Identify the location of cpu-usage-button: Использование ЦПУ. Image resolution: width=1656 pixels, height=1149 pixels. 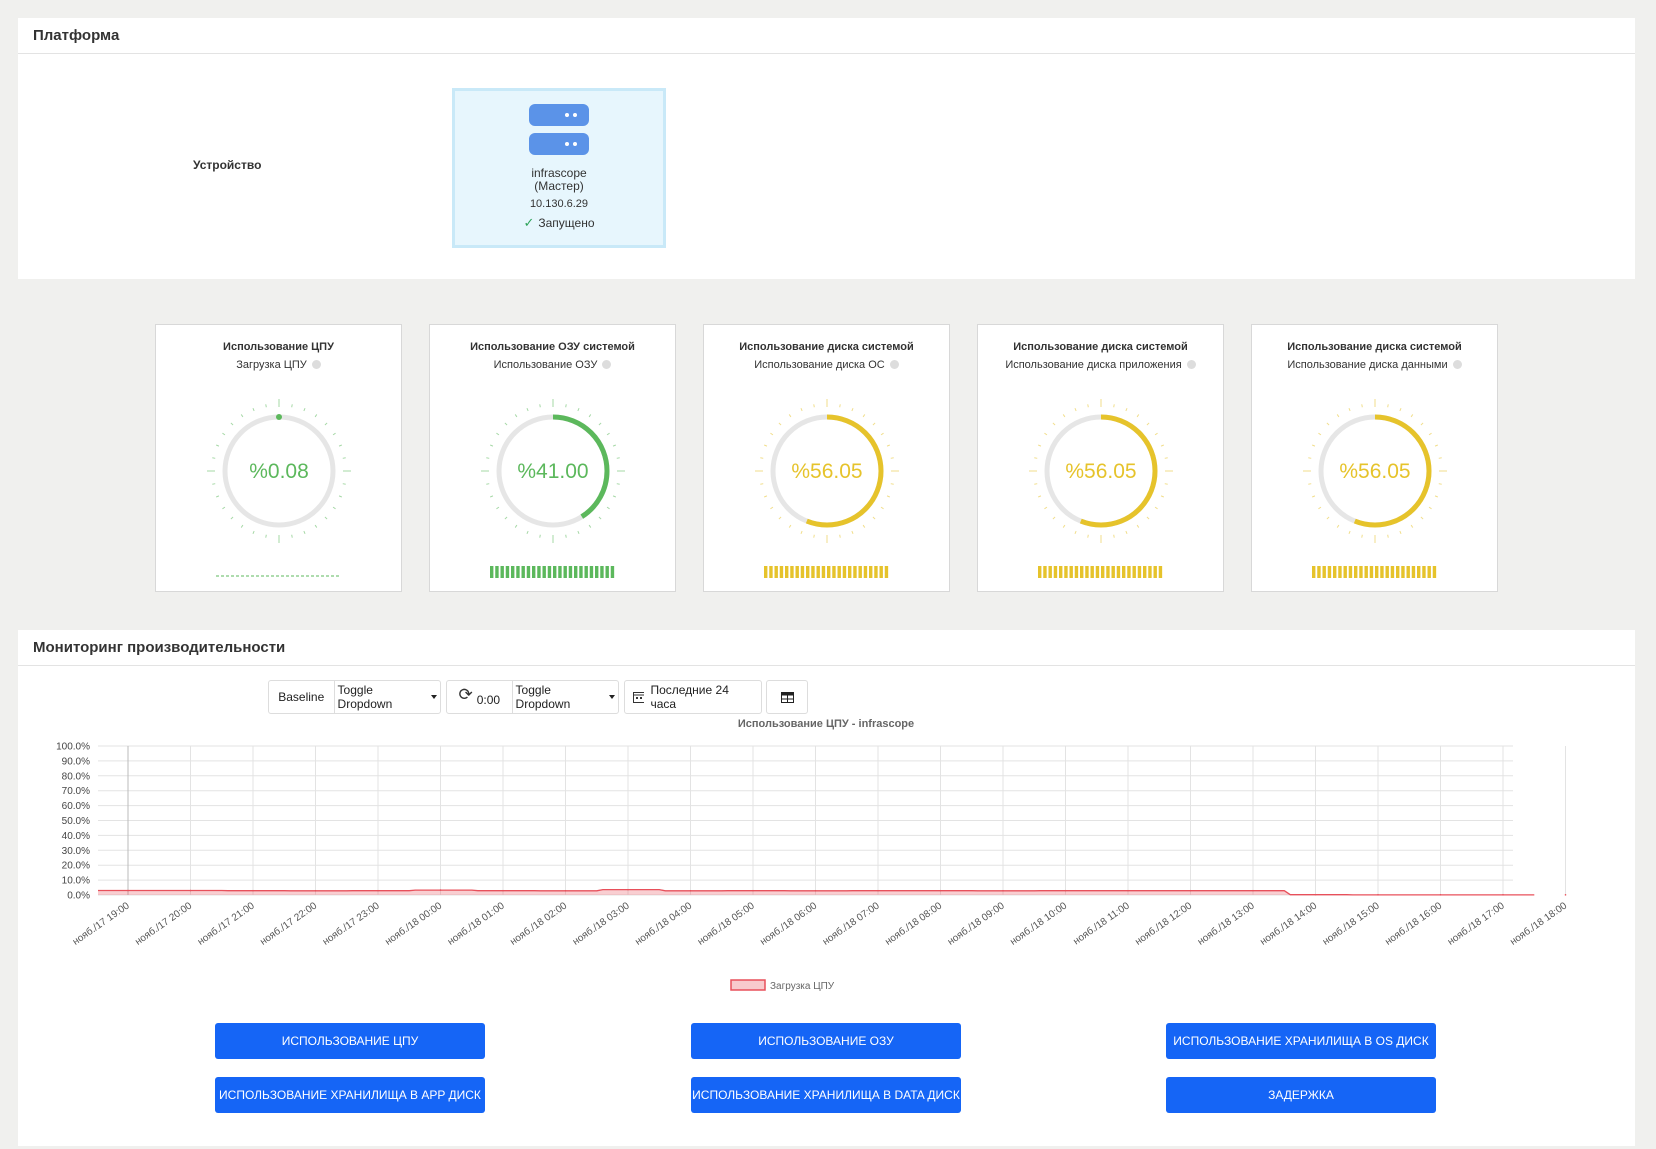
(350, 1041).